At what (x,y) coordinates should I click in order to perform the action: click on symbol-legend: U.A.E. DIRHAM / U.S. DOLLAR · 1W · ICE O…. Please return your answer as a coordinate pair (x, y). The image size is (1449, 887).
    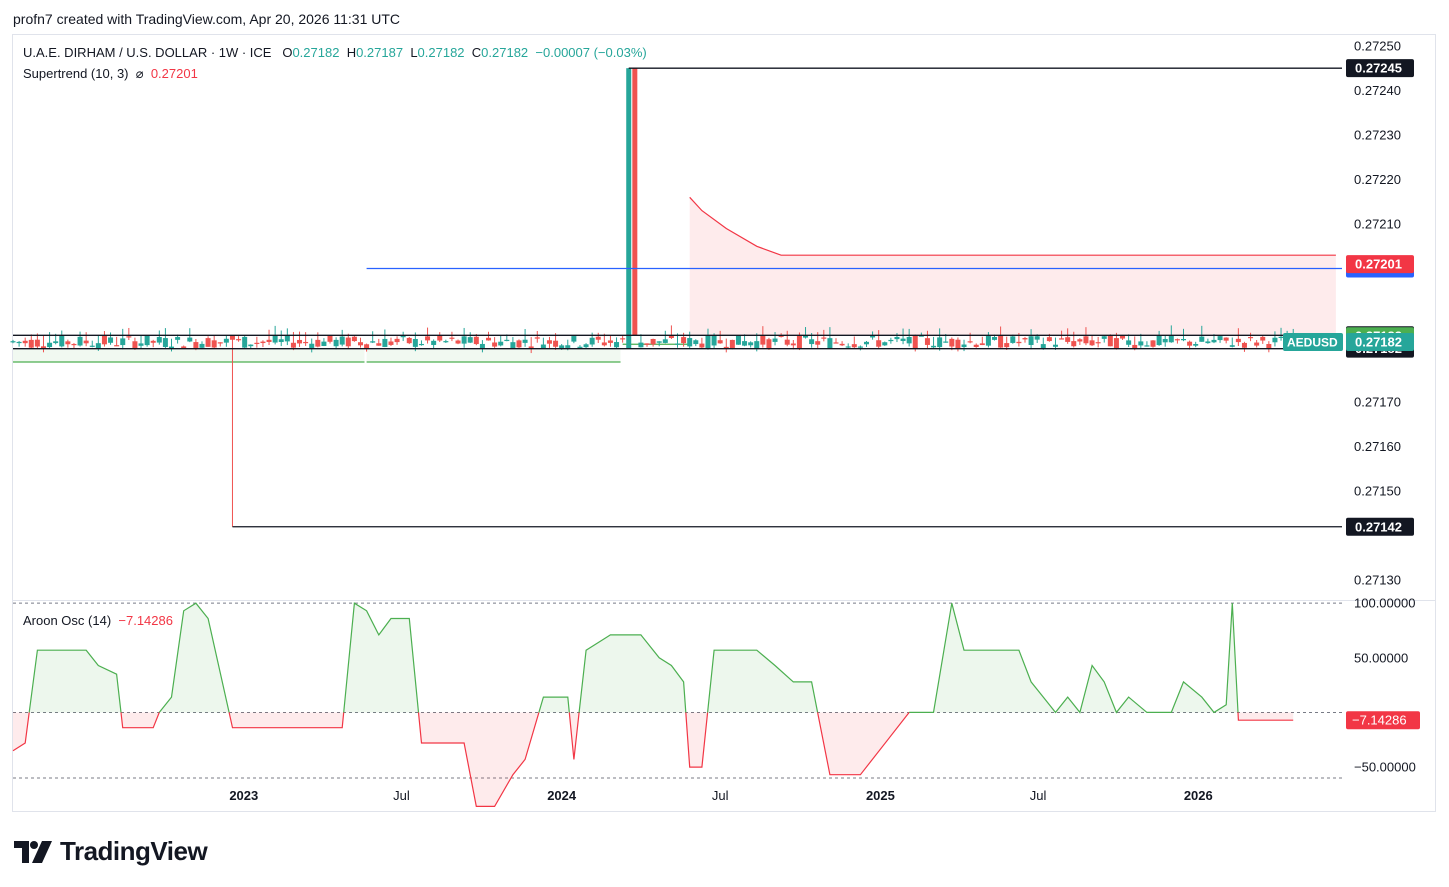
    Looking at the image, I should click on (335, 52).